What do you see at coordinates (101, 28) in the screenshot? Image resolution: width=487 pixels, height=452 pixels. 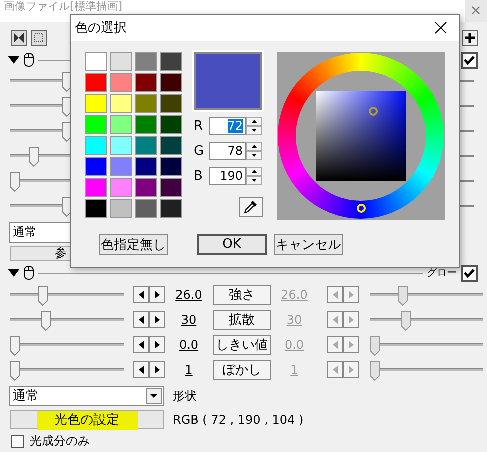 I see `dialog-title: 色の選択` at bounding box center [101, 28].